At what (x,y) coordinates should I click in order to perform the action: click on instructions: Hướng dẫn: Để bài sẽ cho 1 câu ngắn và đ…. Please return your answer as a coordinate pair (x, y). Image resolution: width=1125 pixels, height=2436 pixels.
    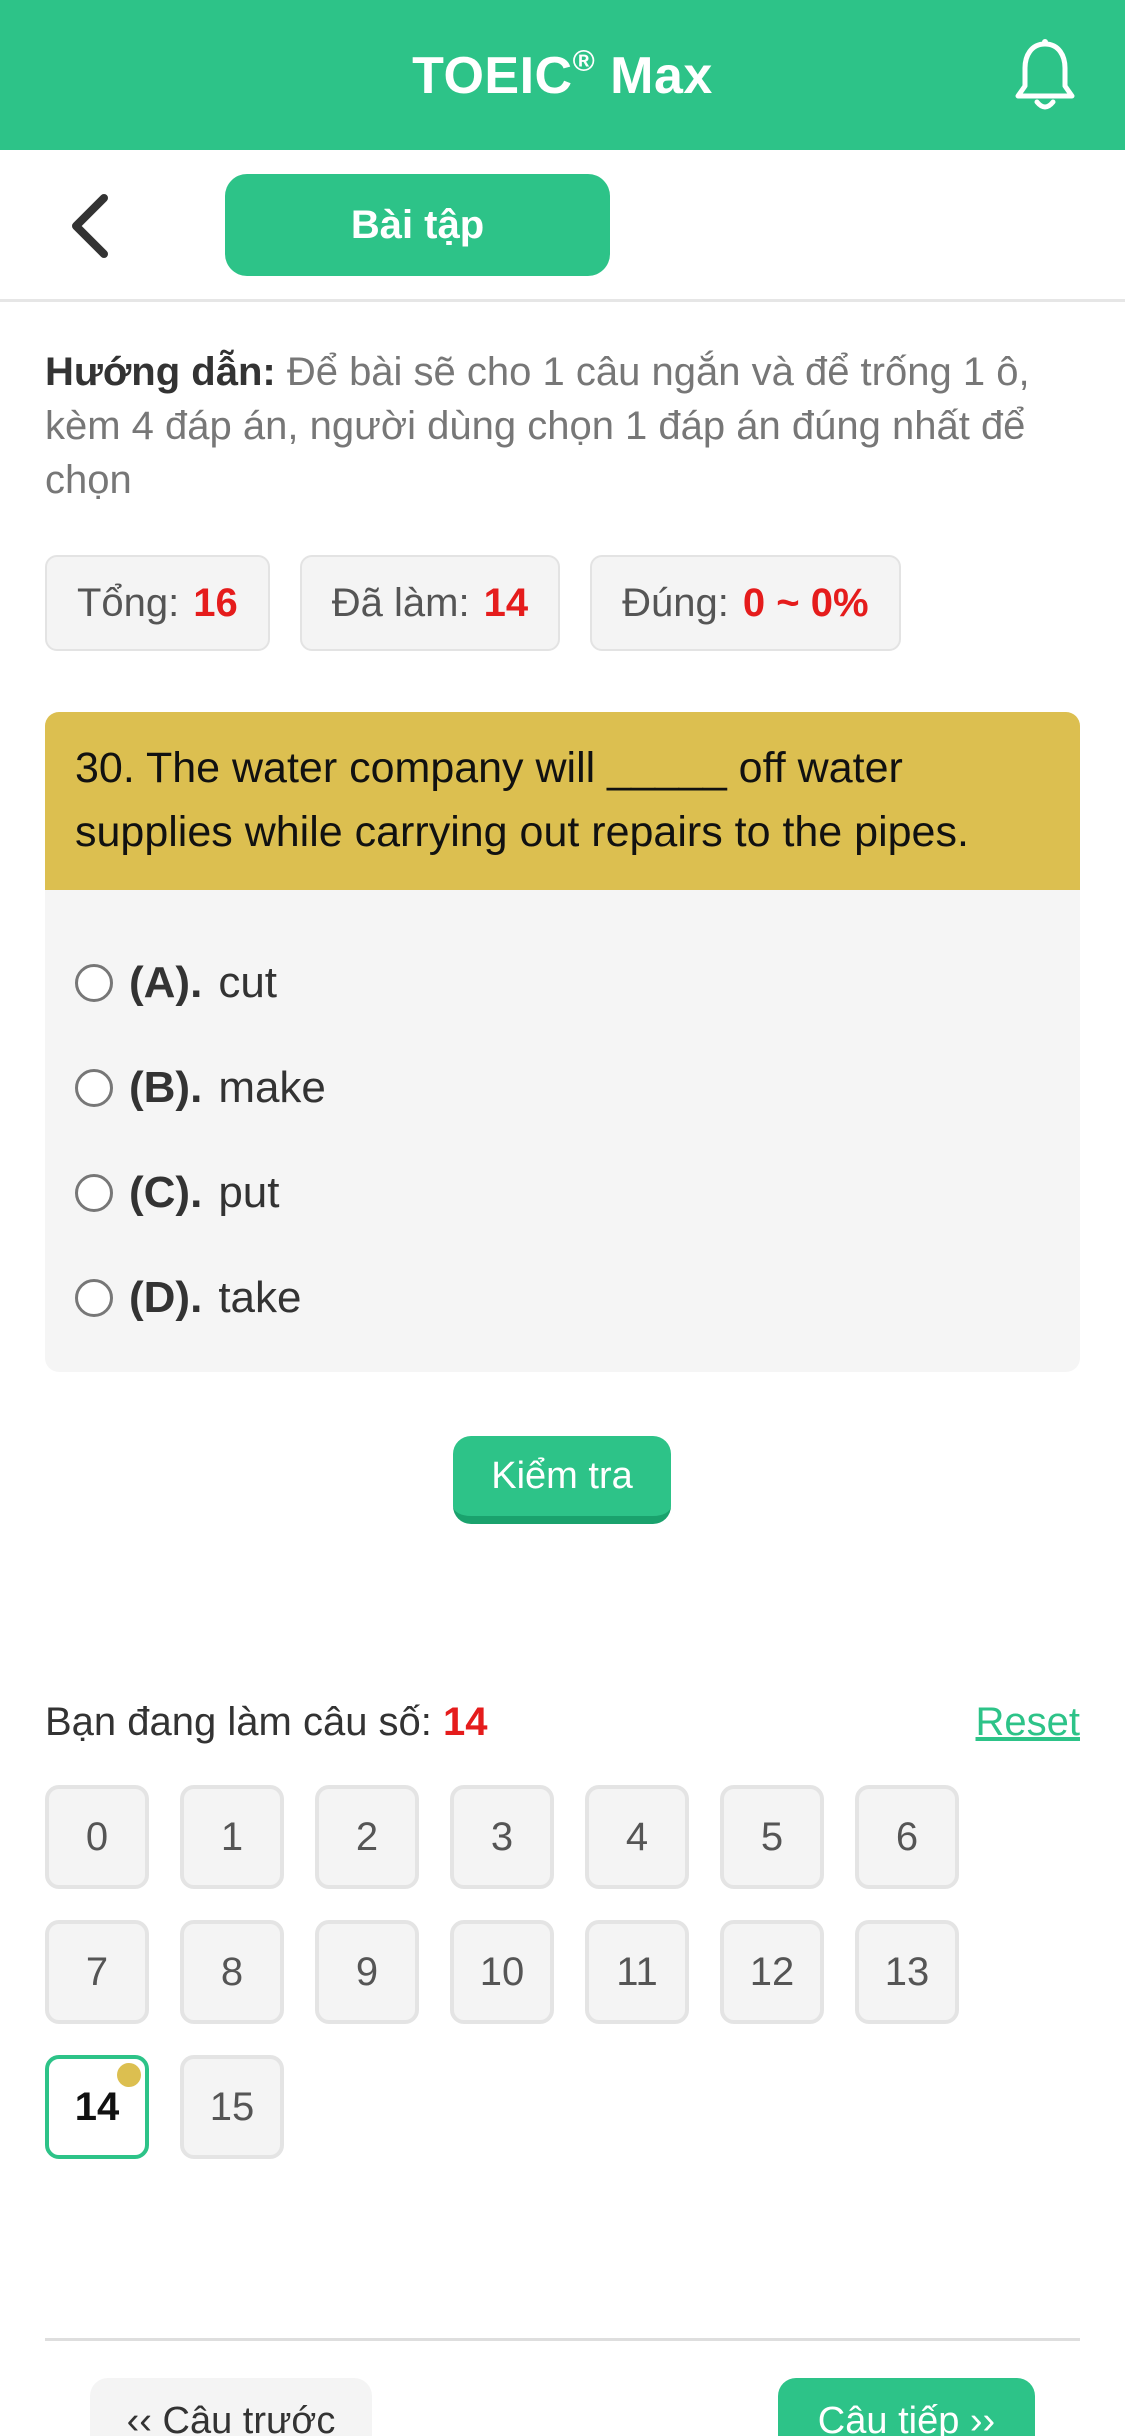
    Looking at the image, I should click on (565, 426).